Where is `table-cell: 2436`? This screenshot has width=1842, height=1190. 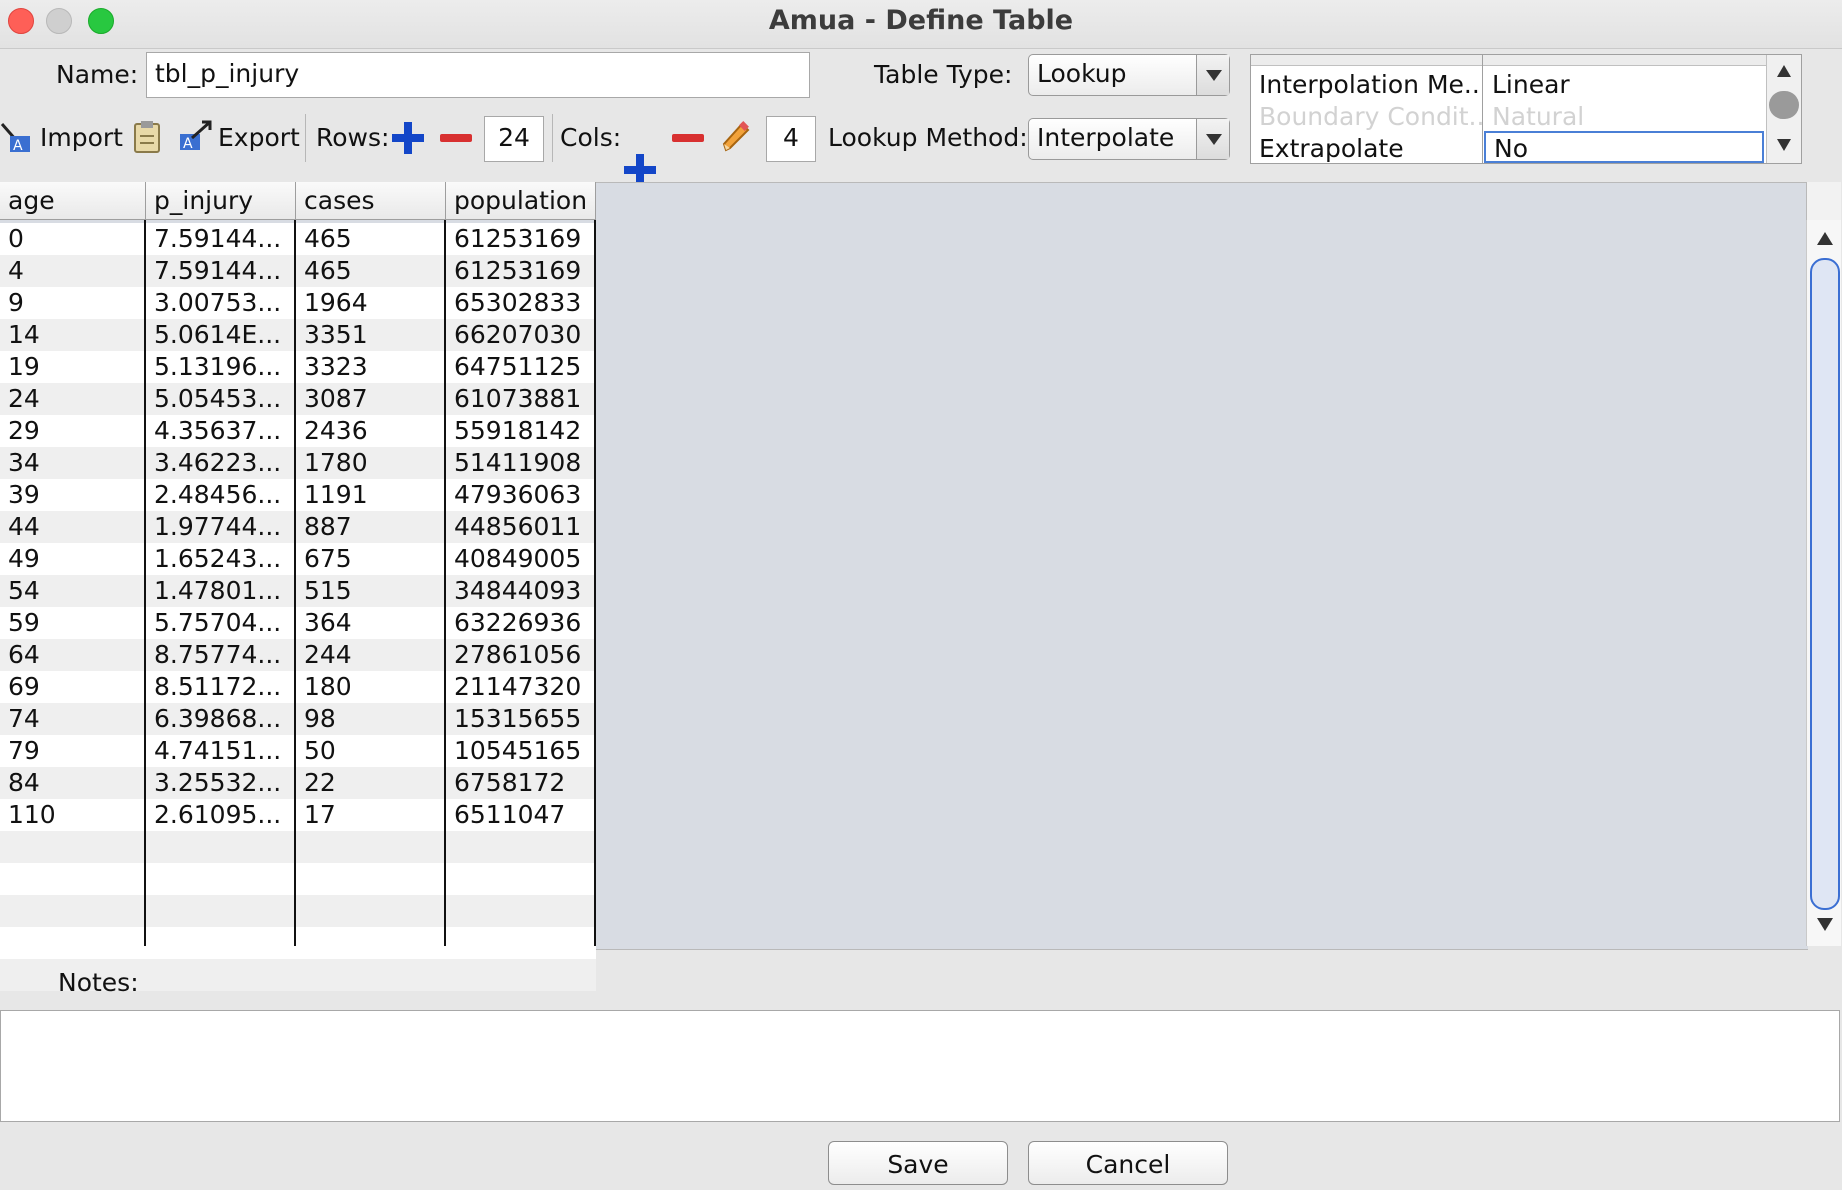
table-cell: 2436 is located at coordinates (371, 431).